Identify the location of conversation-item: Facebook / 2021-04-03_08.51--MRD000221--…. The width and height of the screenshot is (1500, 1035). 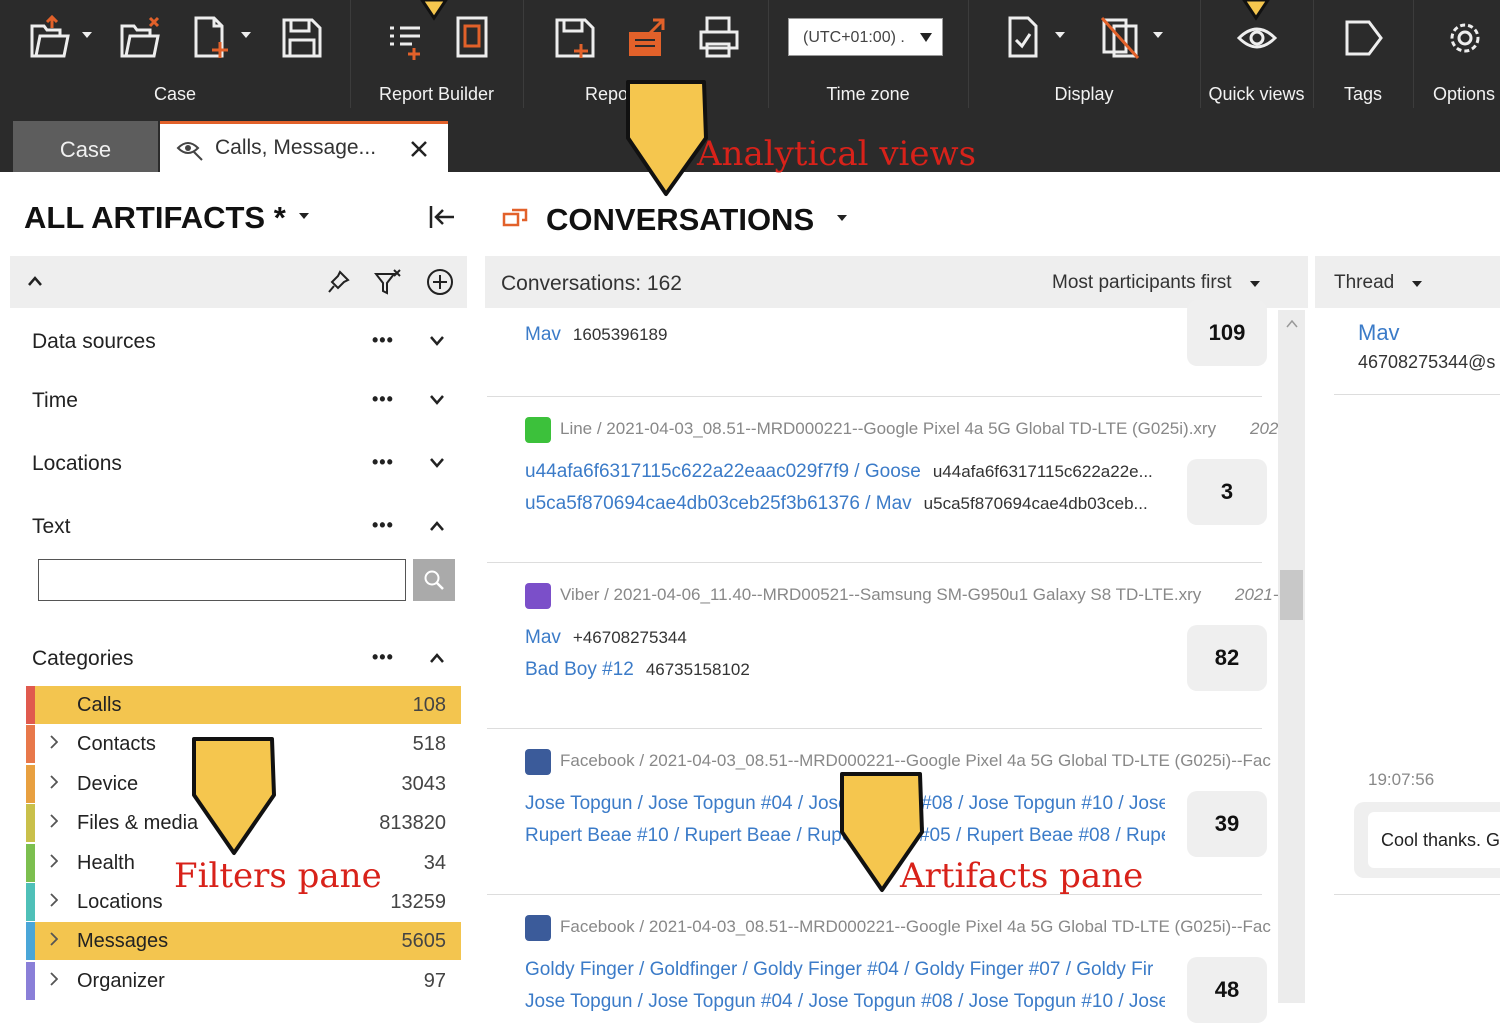
(879, 964).